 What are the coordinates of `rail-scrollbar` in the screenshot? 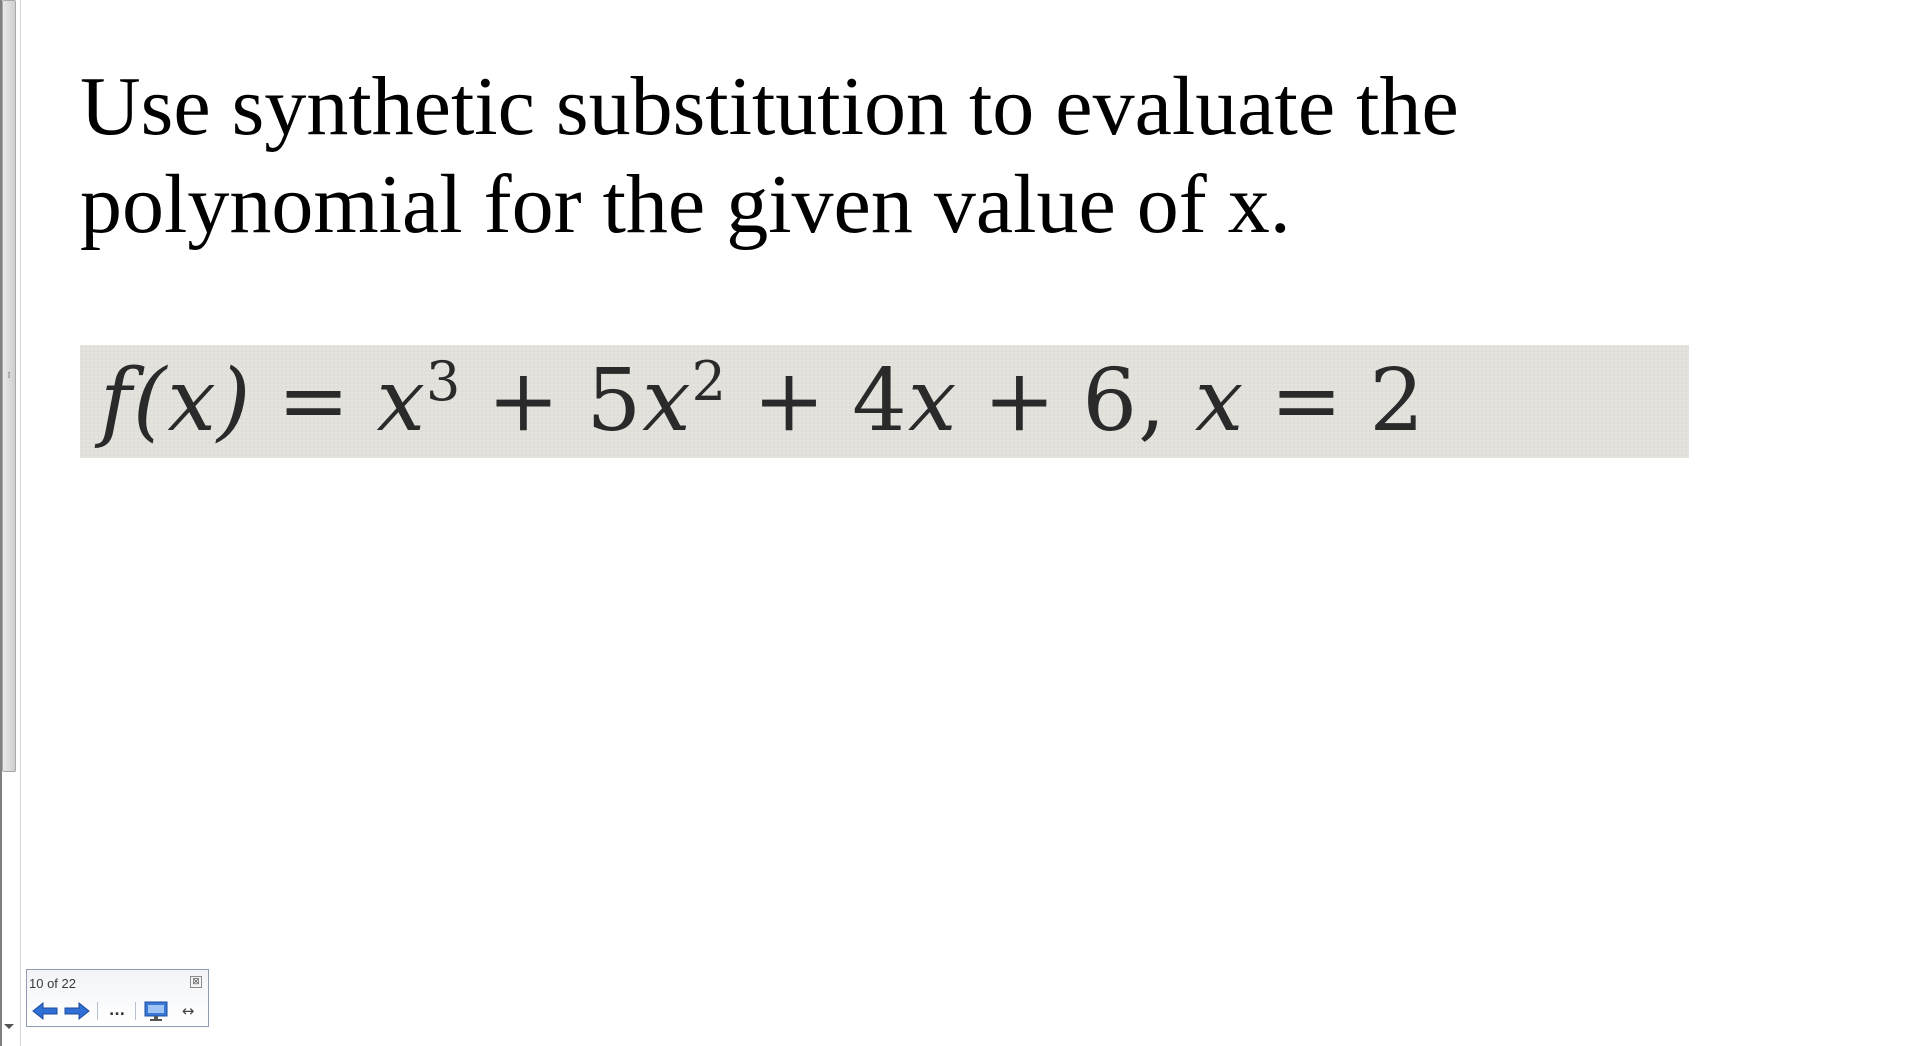 It's located at (9, 386).